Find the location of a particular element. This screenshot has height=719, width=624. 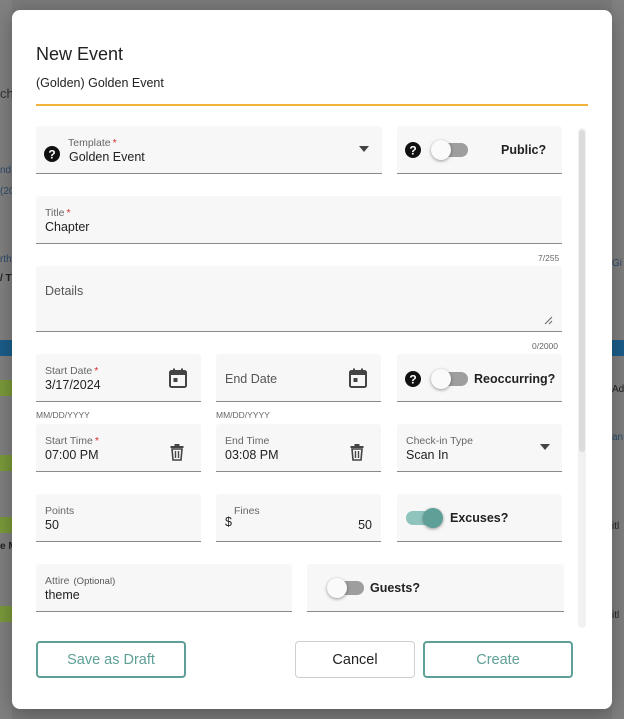

start-date-value: 3/17/2024 is located at coordinates (73, 385).